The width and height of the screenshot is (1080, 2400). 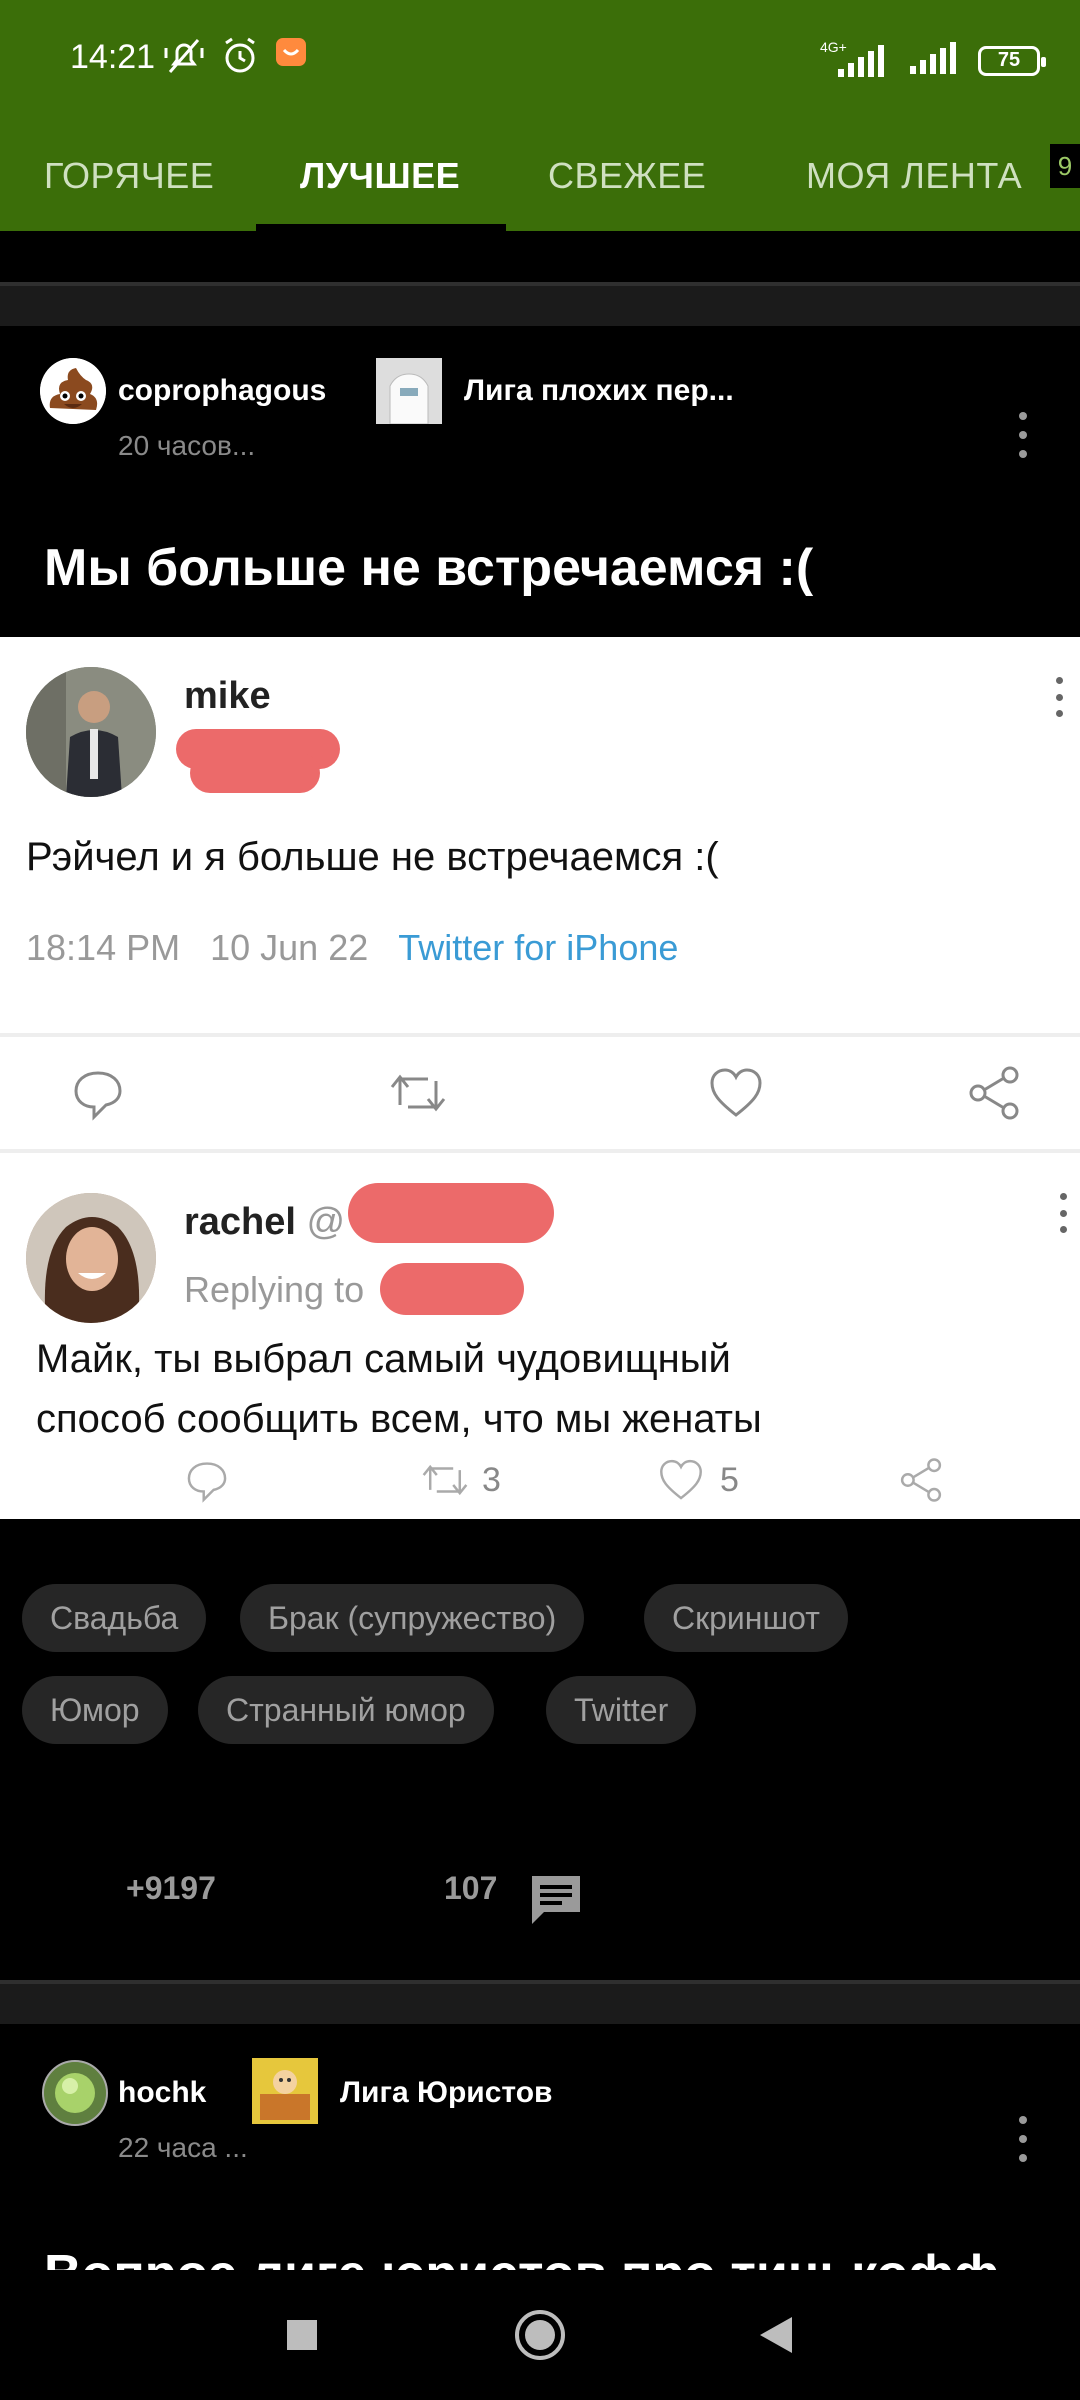 I want to click on author-name: hochk, so click(x=162, y=2093).